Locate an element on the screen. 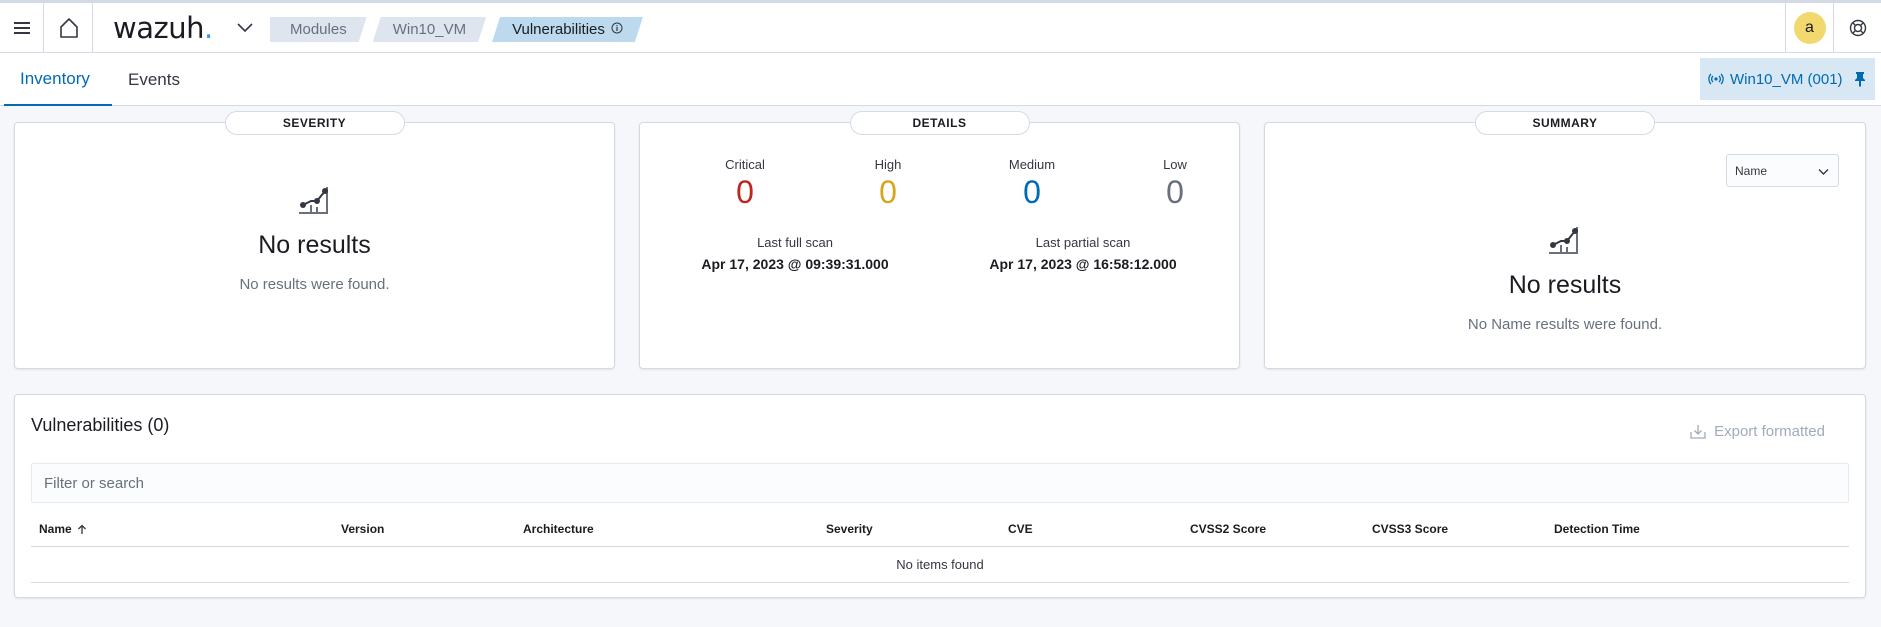  info-icon is located at coordinates (617, 29).